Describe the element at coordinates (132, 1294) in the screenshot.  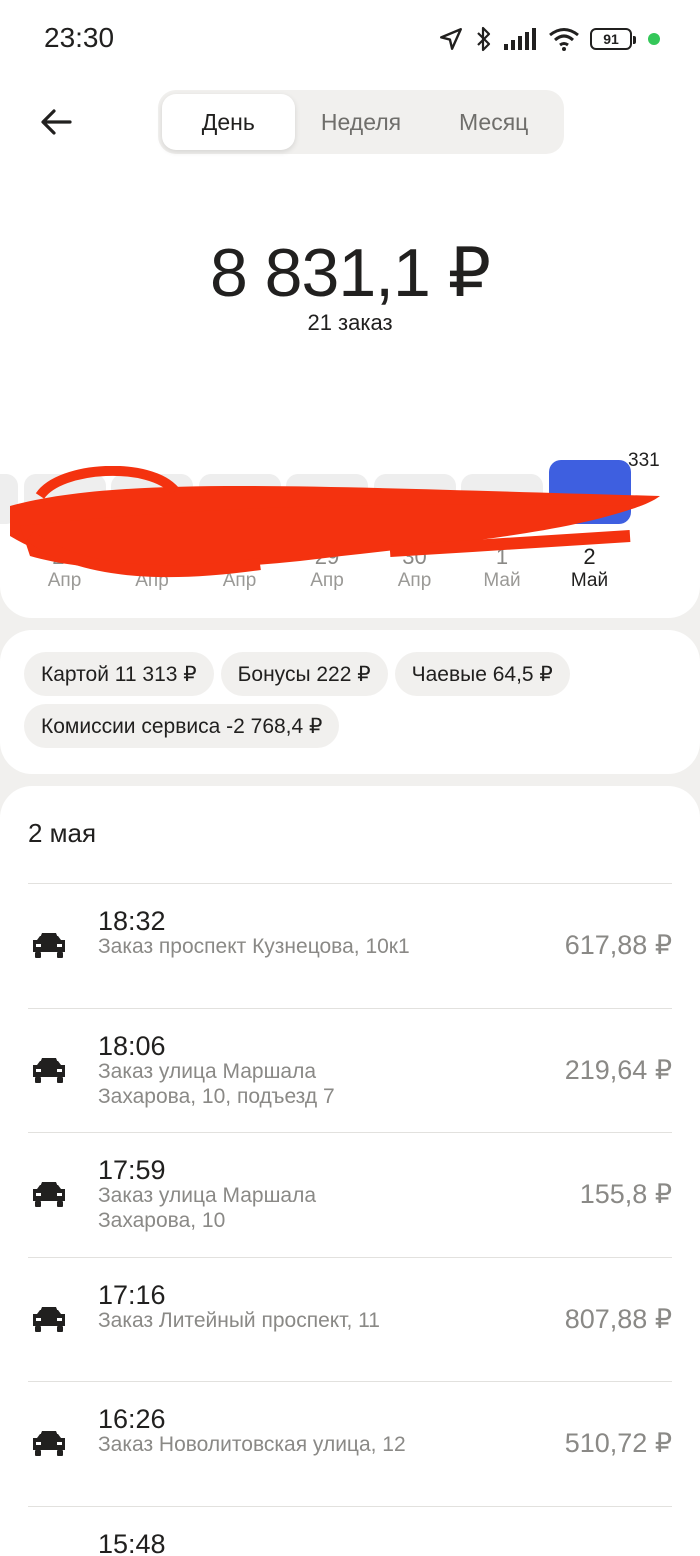
I see `order-time: 17:16` at that location.